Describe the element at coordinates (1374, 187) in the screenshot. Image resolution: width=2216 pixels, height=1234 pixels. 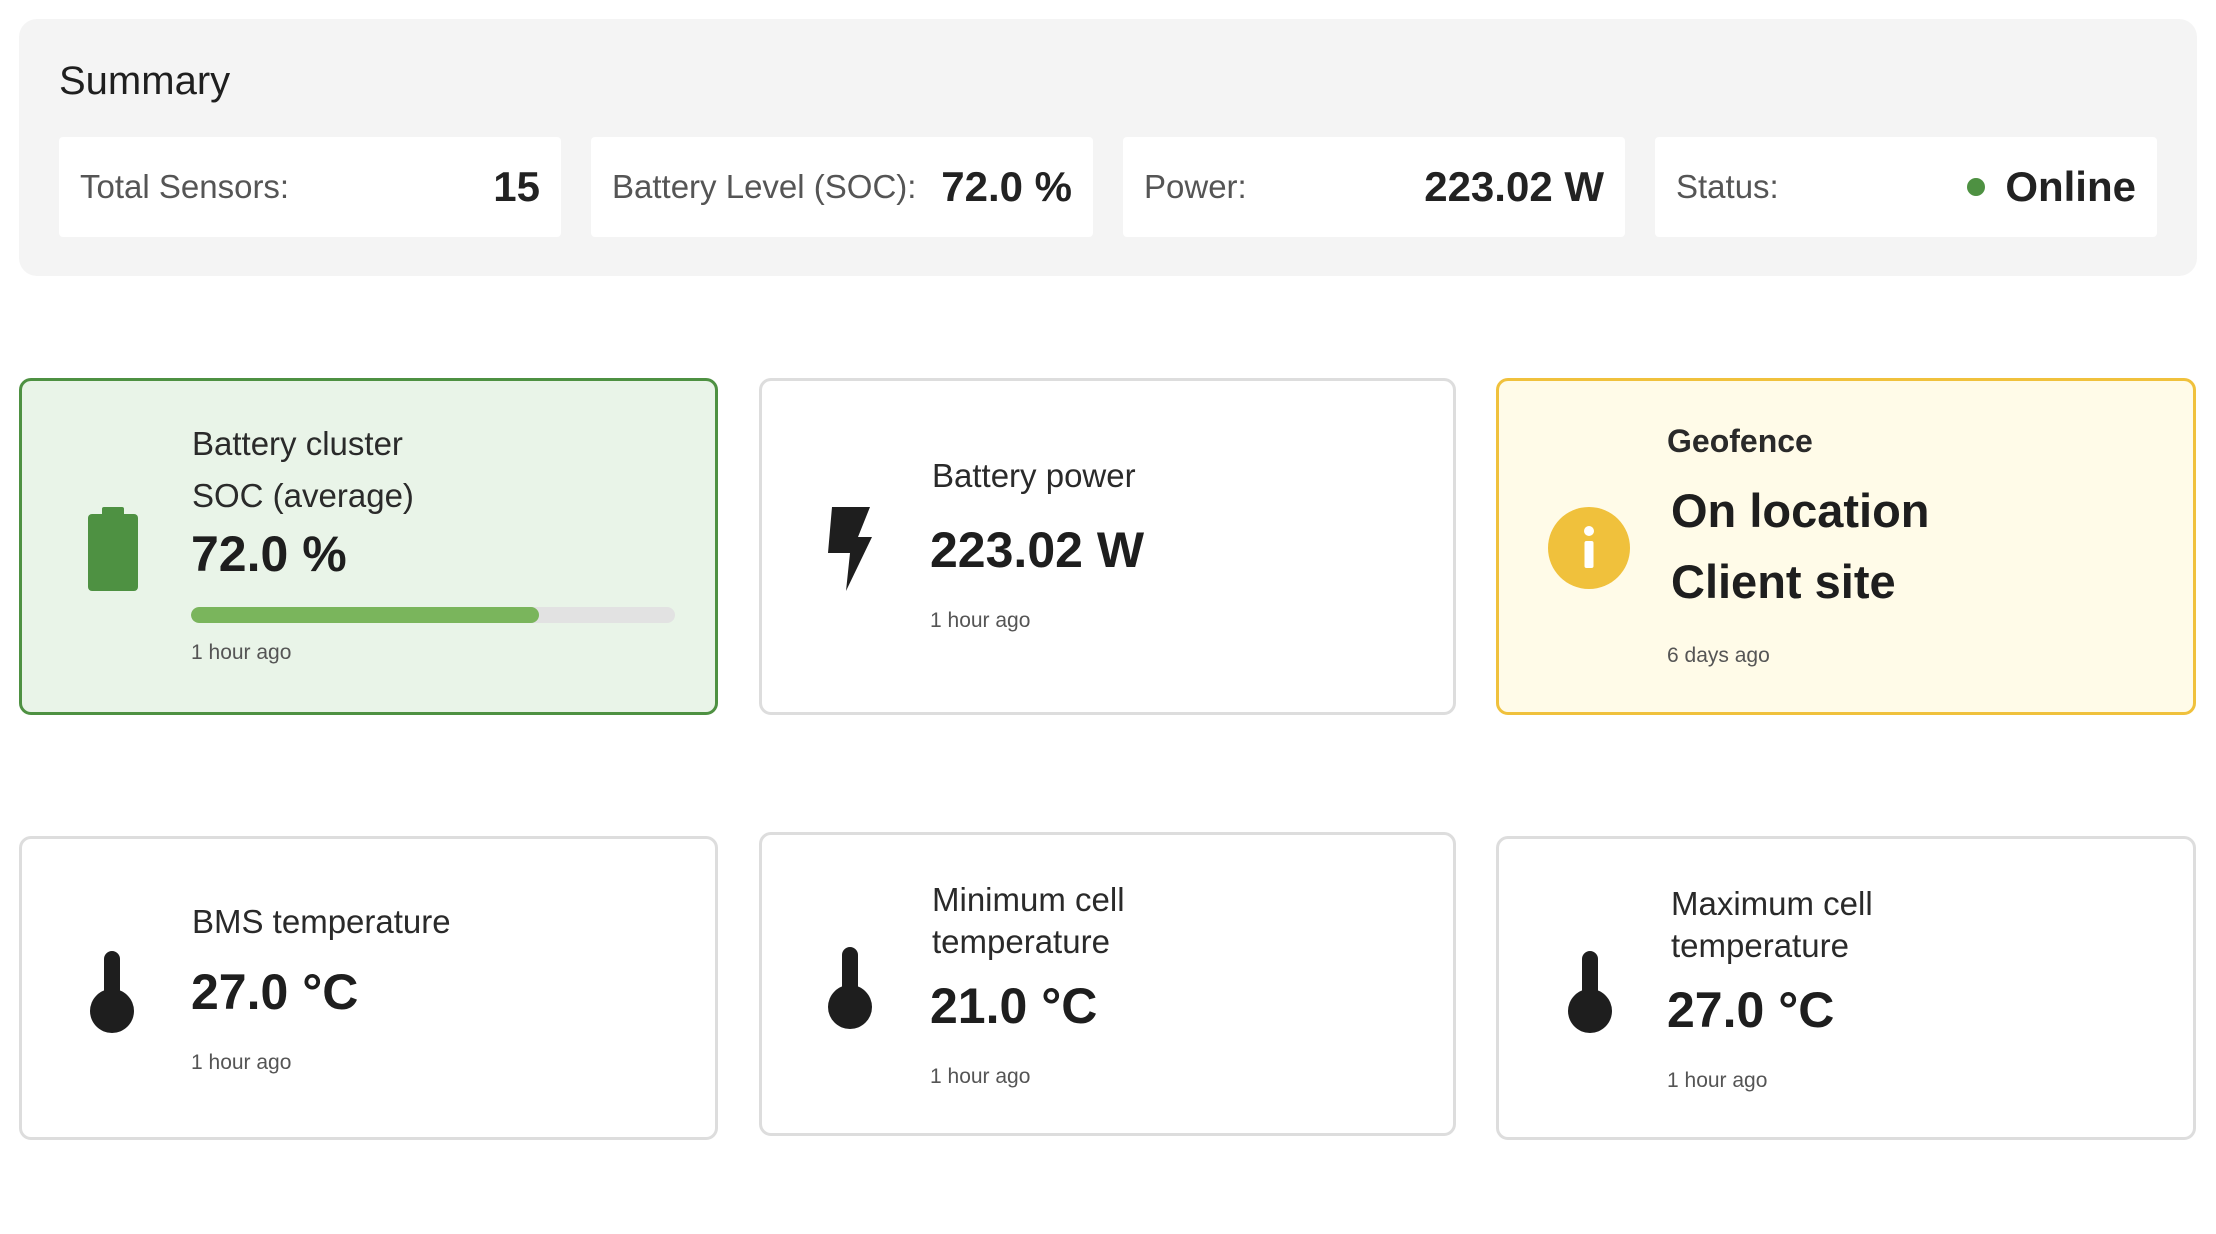
I see `stat-power: Power: 223.02 W` at that location.